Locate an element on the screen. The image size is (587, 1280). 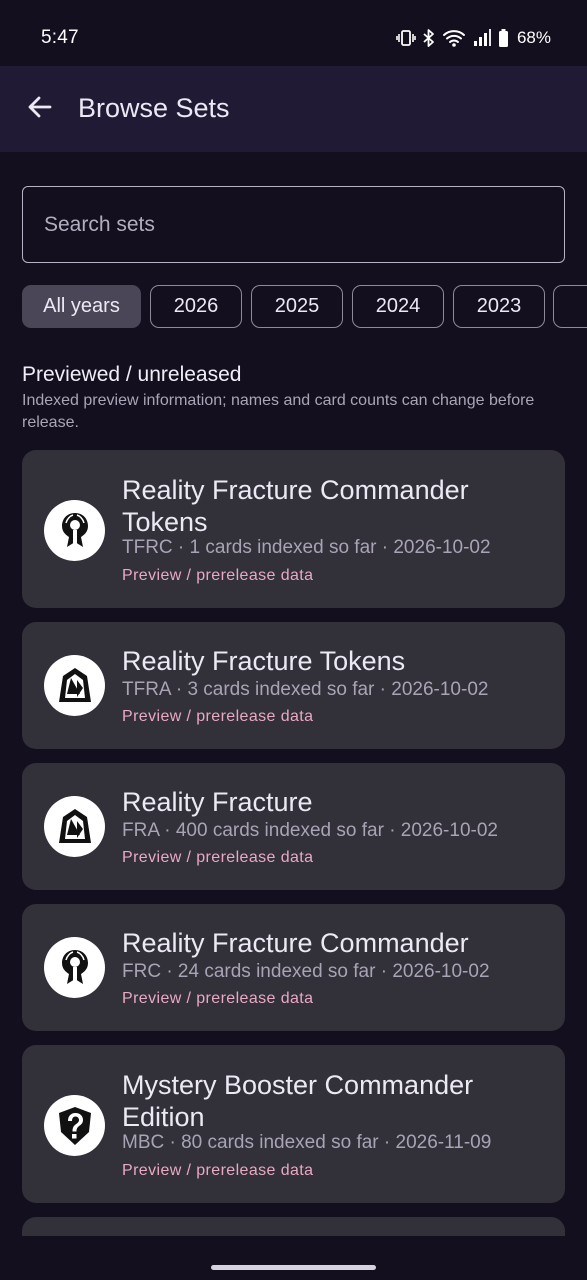
status-icons: 68% is located at coordinates (473, 38).